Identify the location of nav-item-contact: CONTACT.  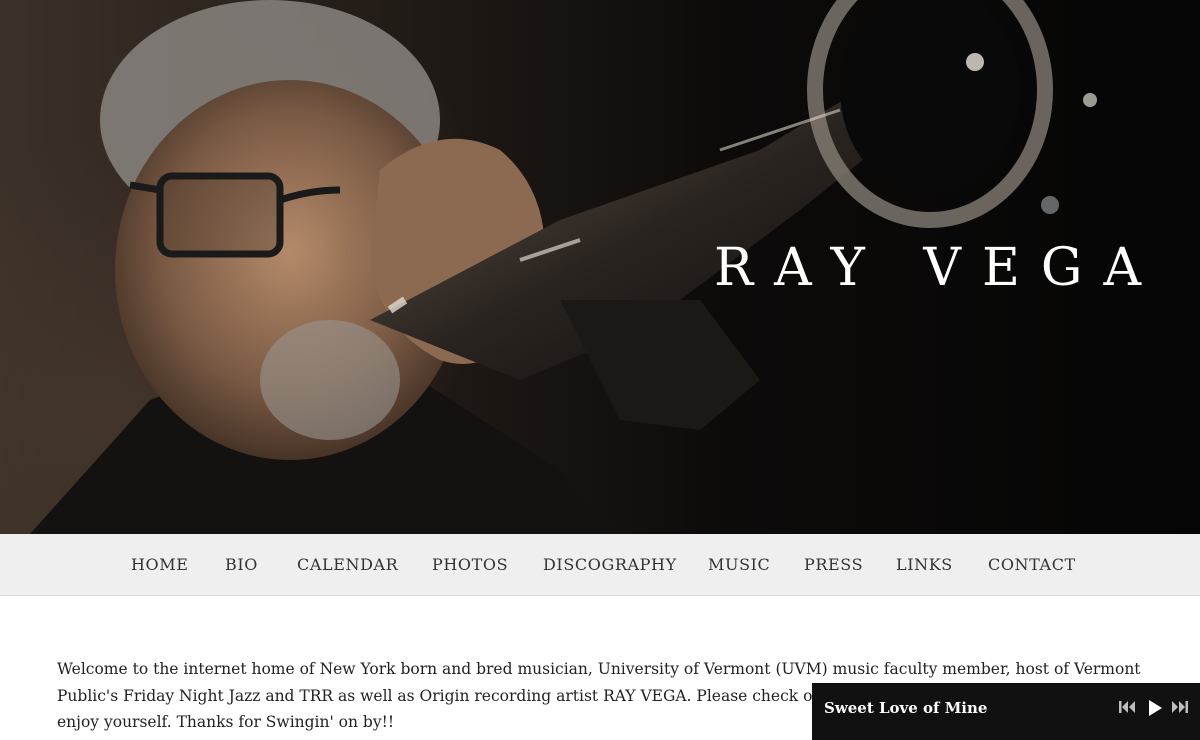
(1032, 564).